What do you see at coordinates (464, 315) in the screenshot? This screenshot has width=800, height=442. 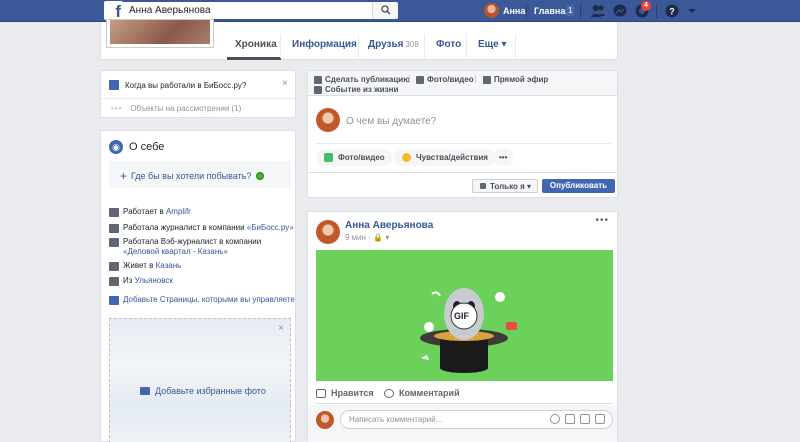 I see `gif-animation: GIF` at bounding box center [464, 315].